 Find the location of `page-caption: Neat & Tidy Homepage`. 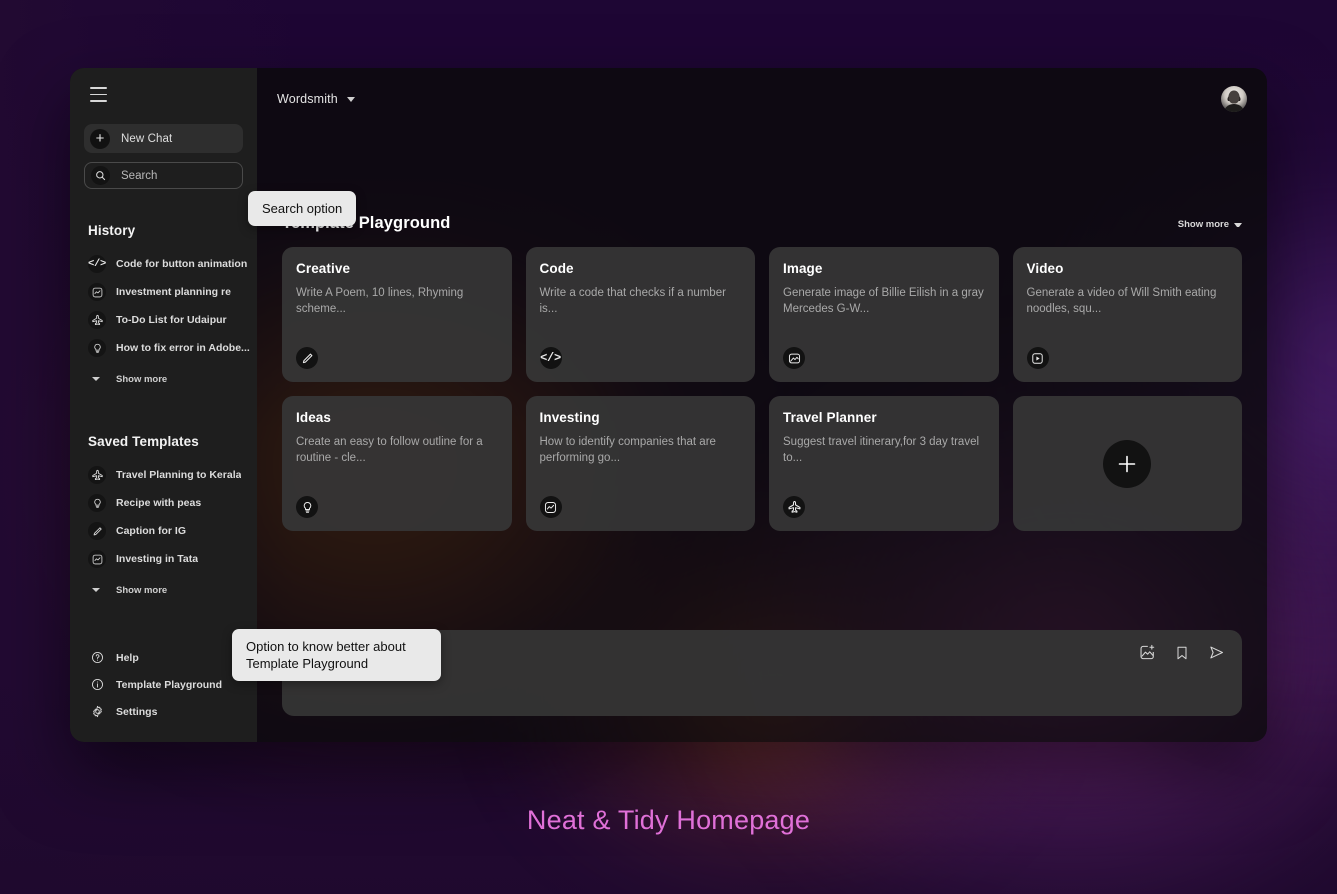

page-caption: Neat & Tidy Homepage is located at coordinates (668, 820).